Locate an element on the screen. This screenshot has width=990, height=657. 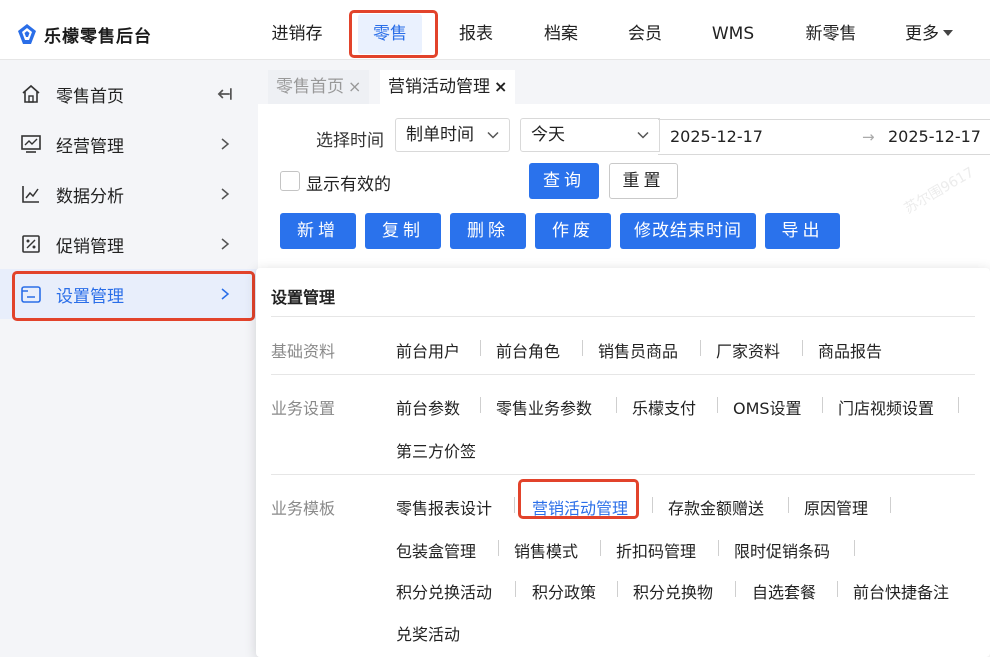
void-button: 作废 is located at coordinates (573, 231).